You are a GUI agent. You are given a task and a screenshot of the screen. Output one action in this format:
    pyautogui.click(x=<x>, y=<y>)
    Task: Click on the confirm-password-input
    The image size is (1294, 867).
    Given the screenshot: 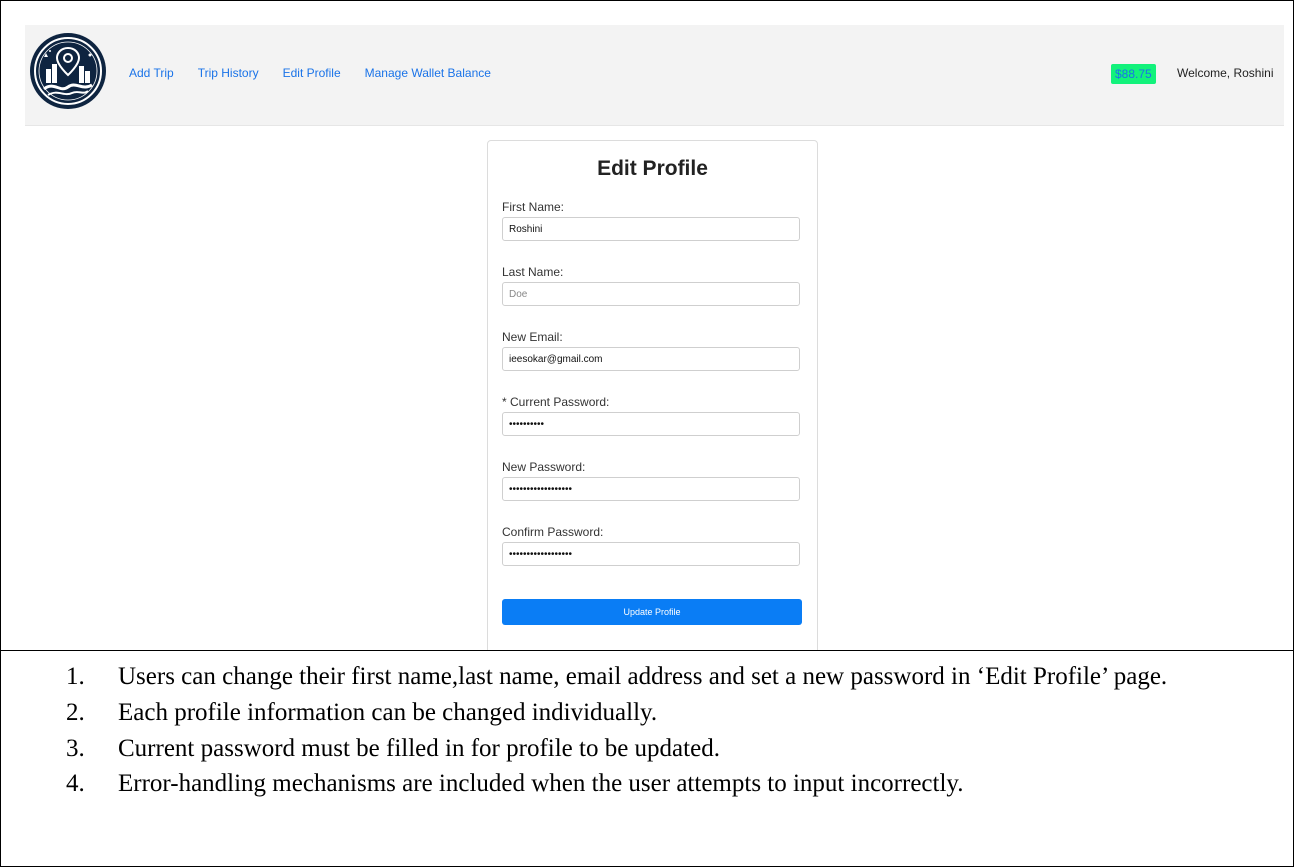 What is the action you would take?
    pyautogui.click(x=651, y=554)
    